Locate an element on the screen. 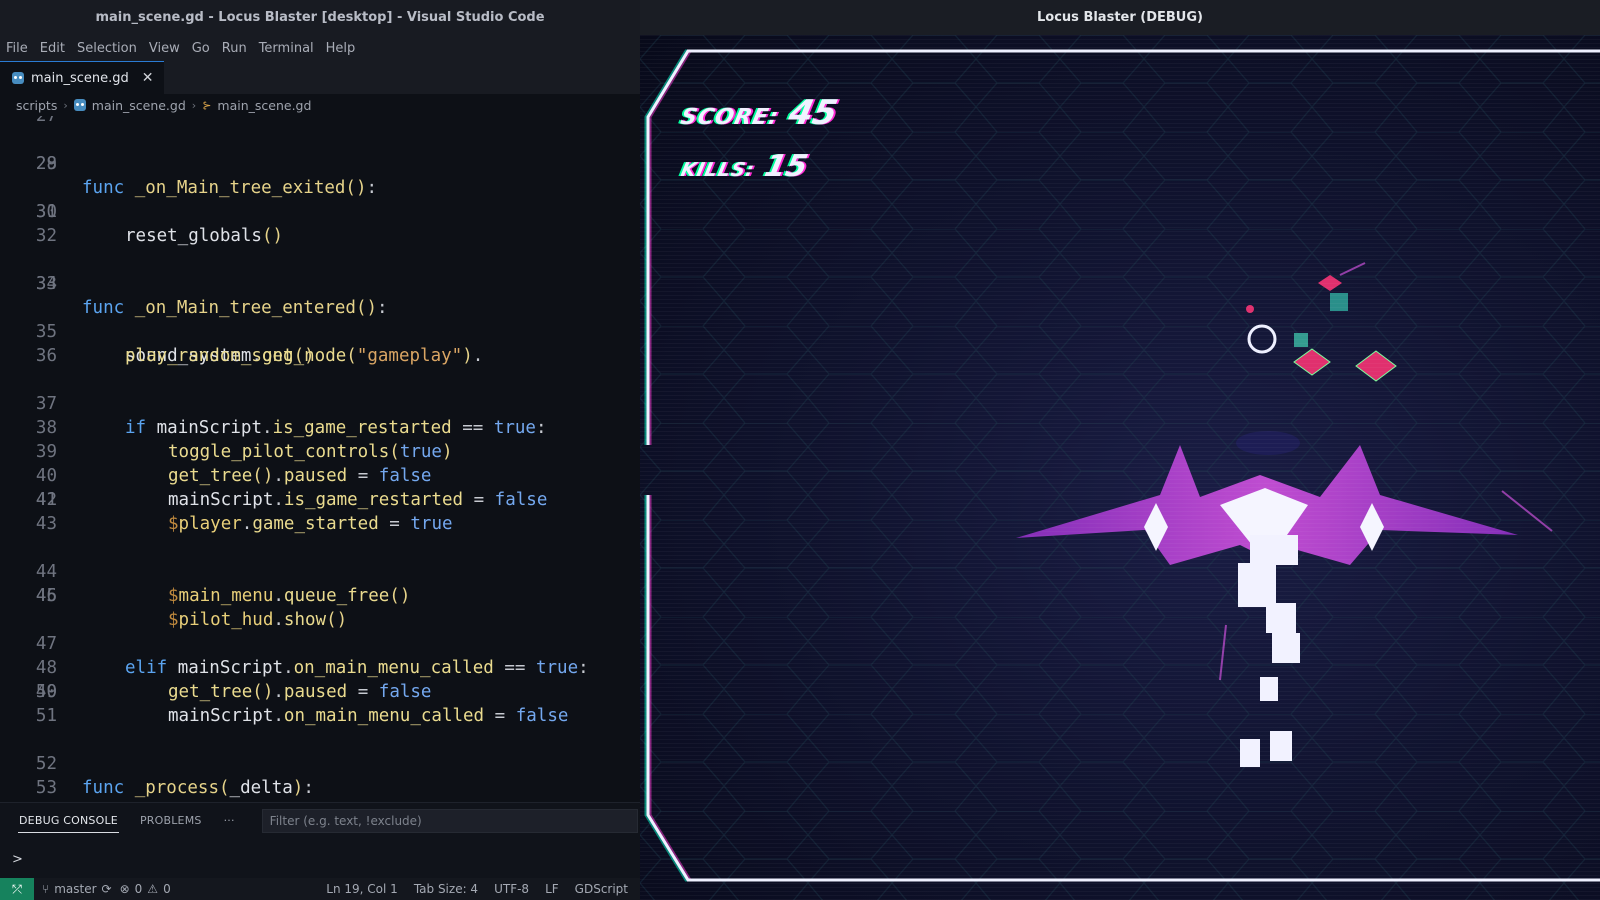 This screenshot has height=900, width=1600. kills-value: 15 is located at coordinates (786, 166).